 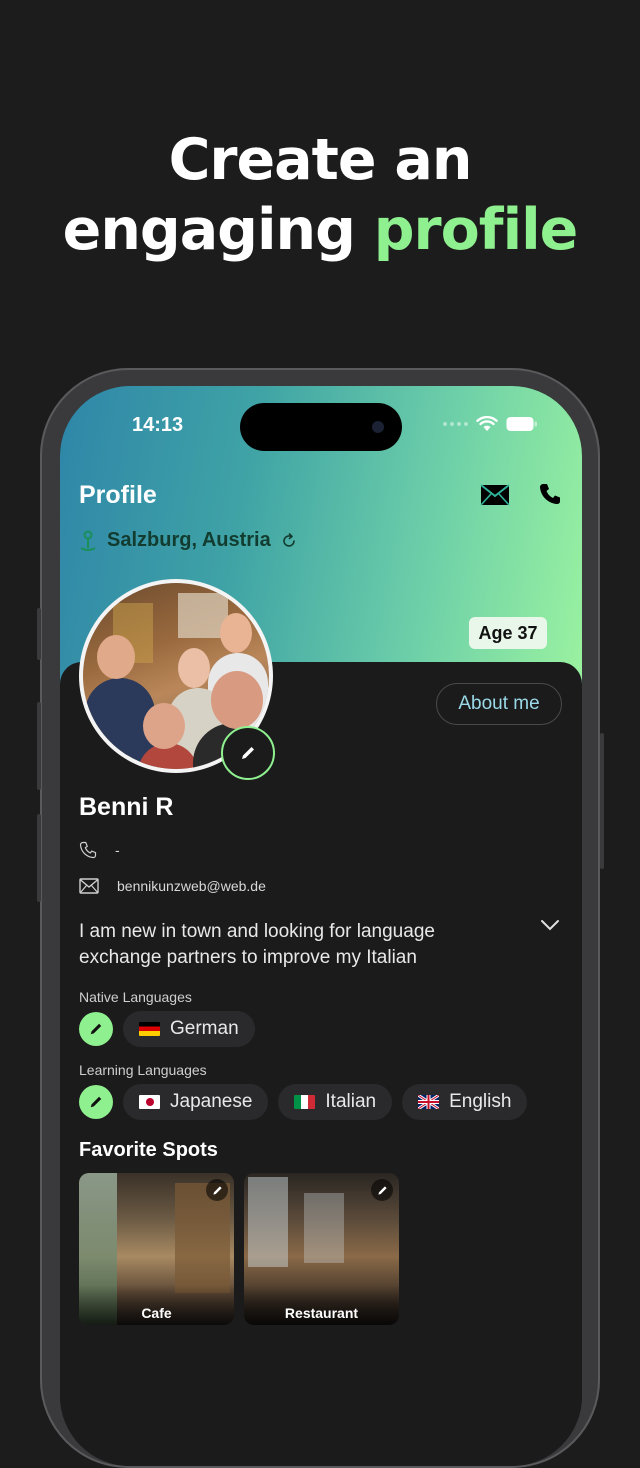 I want to click on edit-avatar-button, so click(x=248, y=753).